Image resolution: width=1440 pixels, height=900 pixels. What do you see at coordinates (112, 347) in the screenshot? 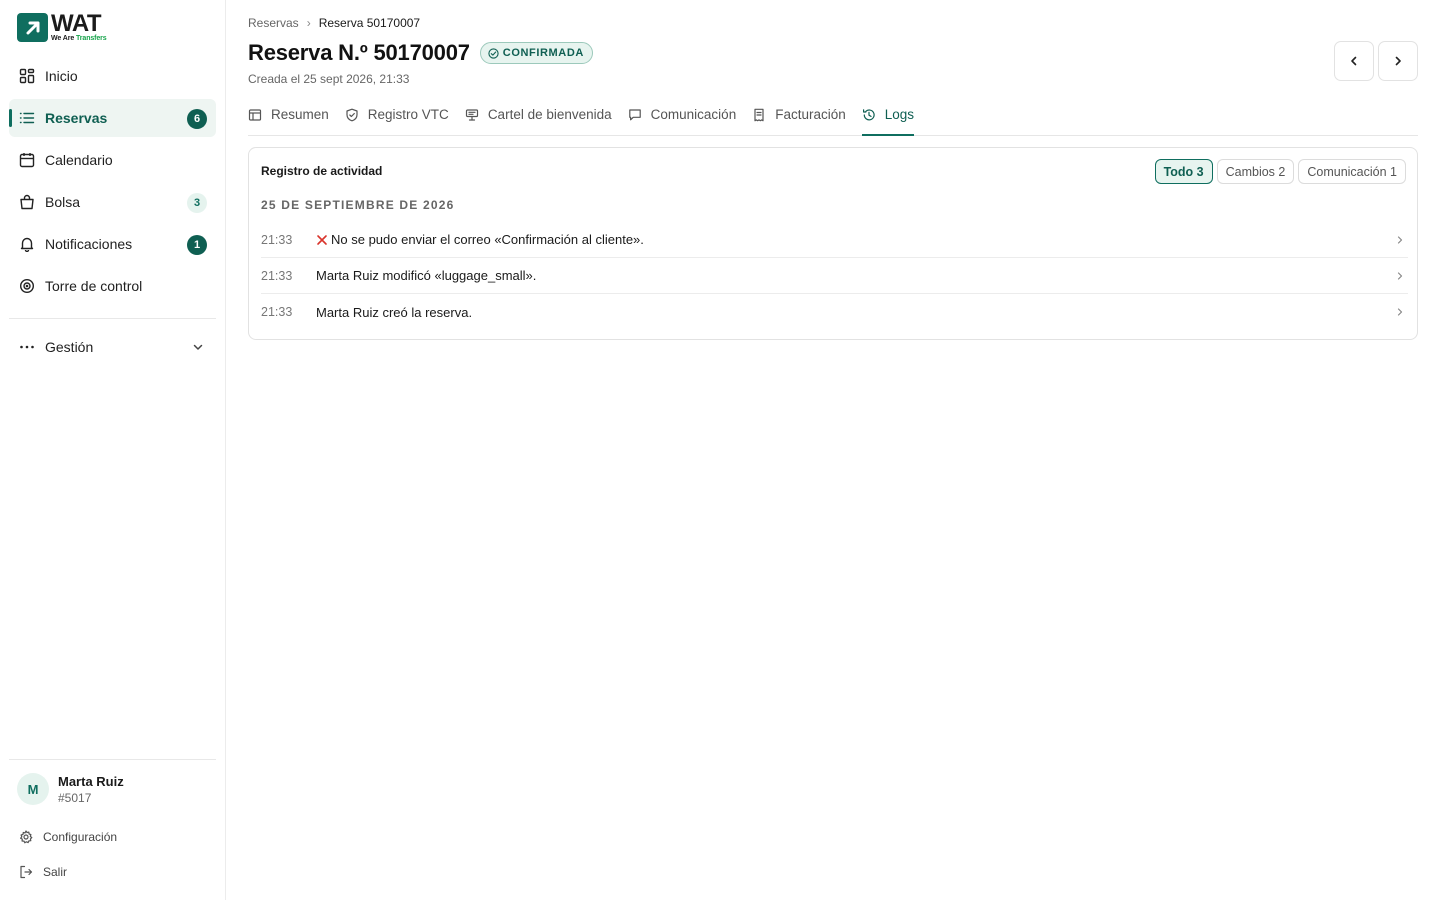
I see `sidebar-item-gestion: Gestión` at bounding box center [112, 347].